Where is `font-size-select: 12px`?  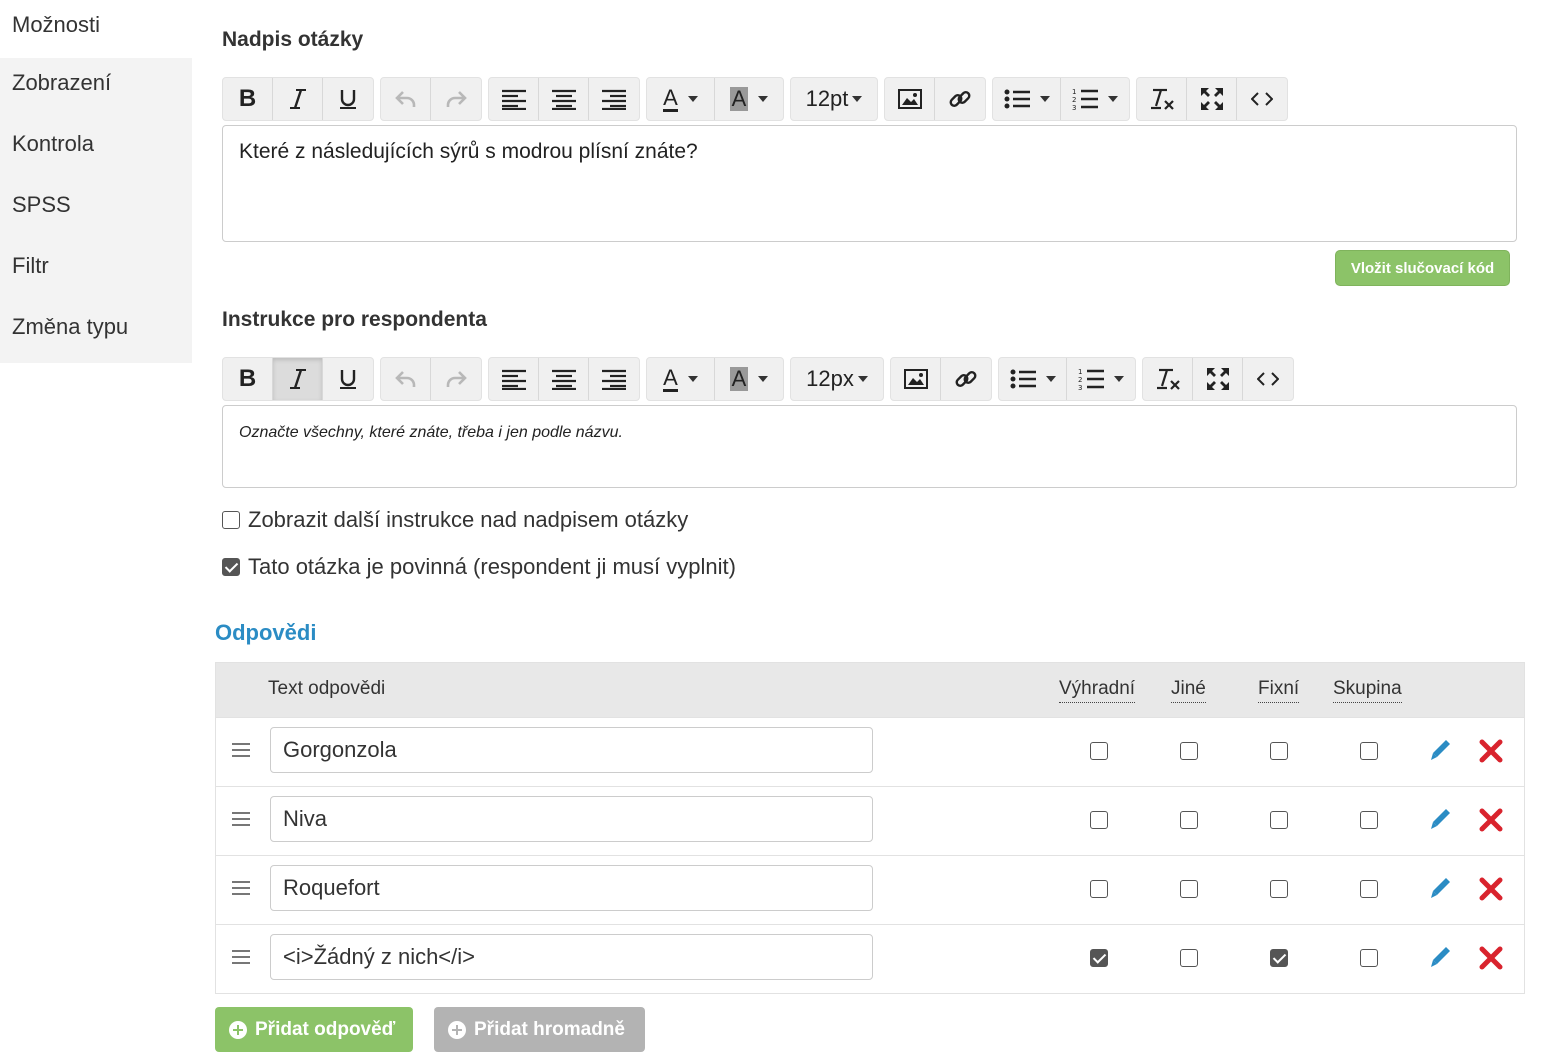
font-size-select: 12px is located at coordinates (837, 379).